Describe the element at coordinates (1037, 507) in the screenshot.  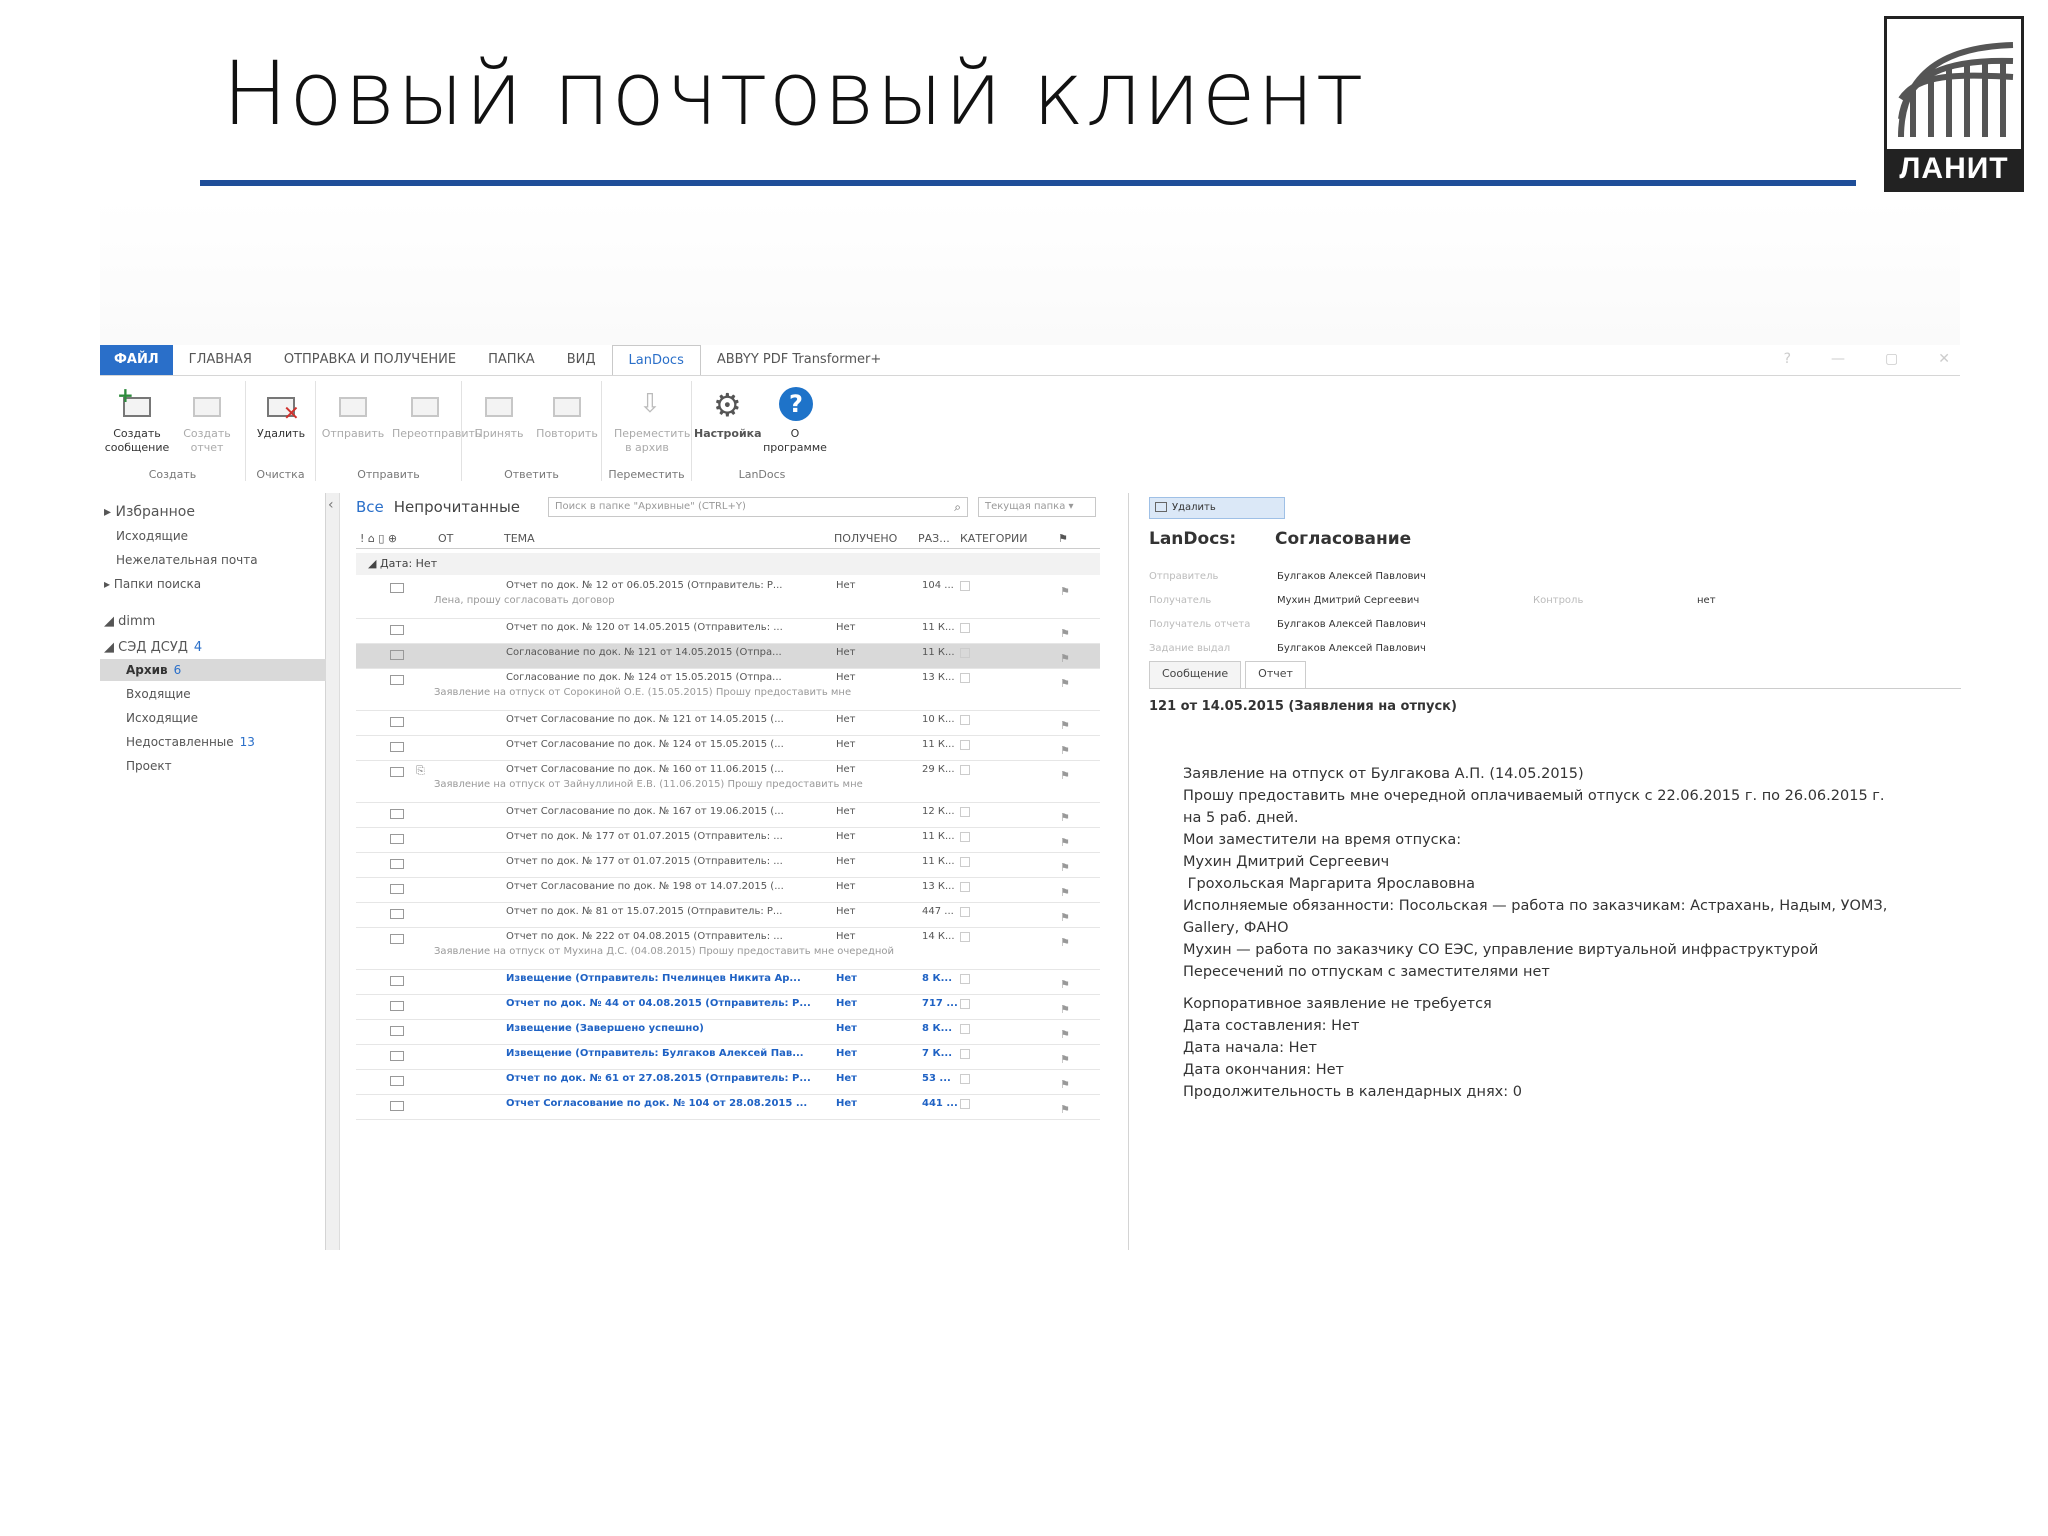
I see `search-scope-select: Текущая папка ▾` at that location.